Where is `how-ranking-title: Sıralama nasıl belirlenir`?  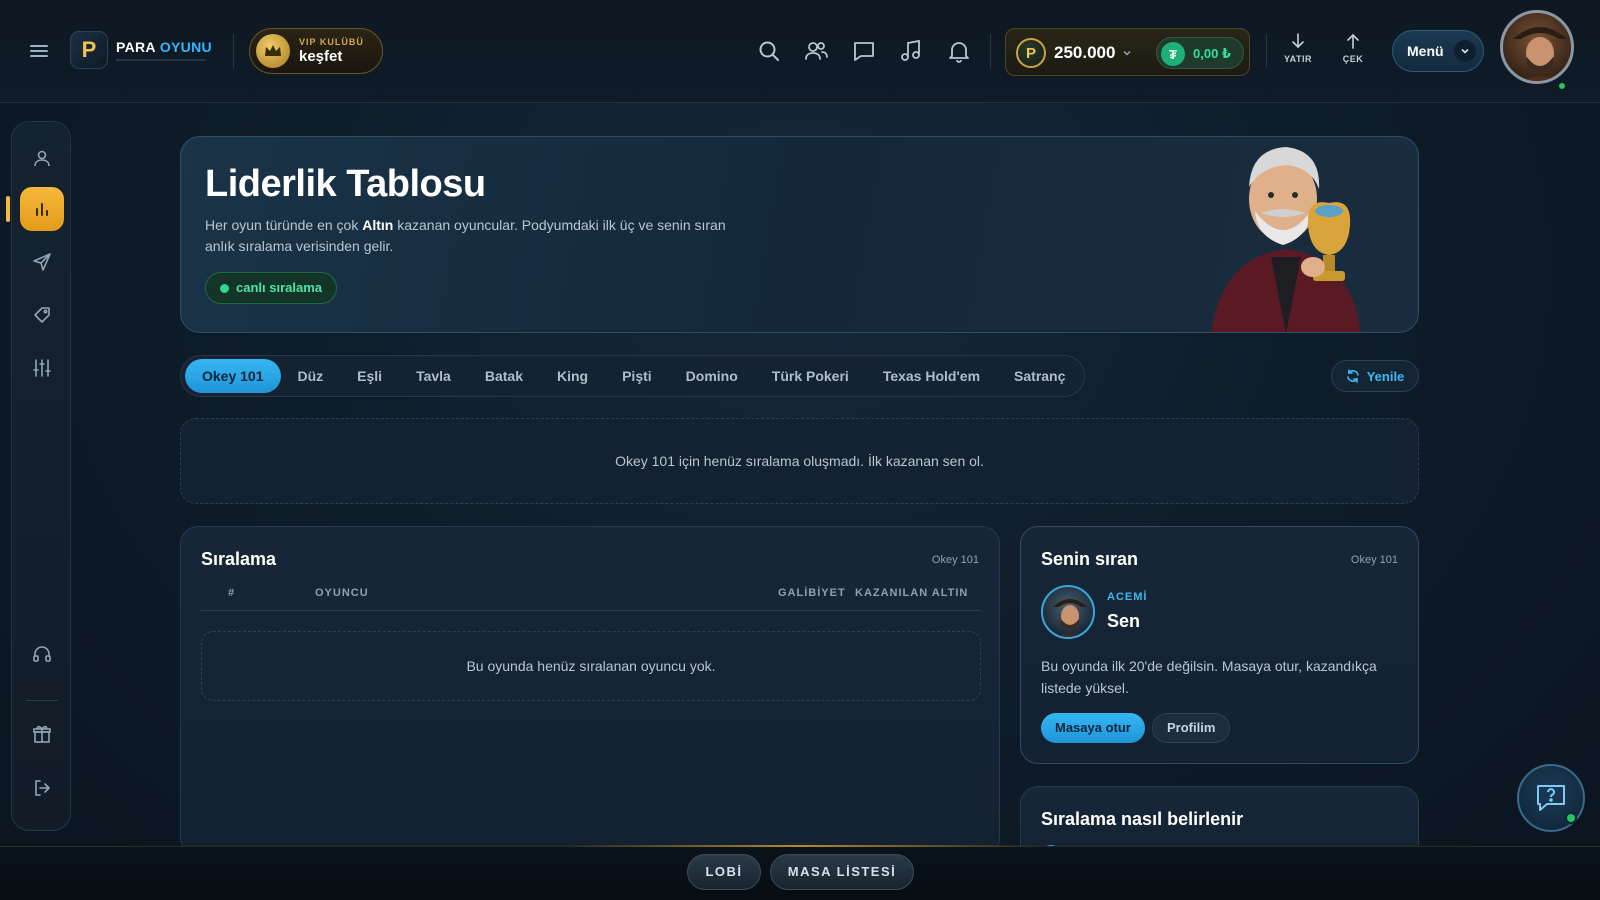
how-ranking-title: Sıralama nasıl belirlenir is located at coordinates (1142, 819).